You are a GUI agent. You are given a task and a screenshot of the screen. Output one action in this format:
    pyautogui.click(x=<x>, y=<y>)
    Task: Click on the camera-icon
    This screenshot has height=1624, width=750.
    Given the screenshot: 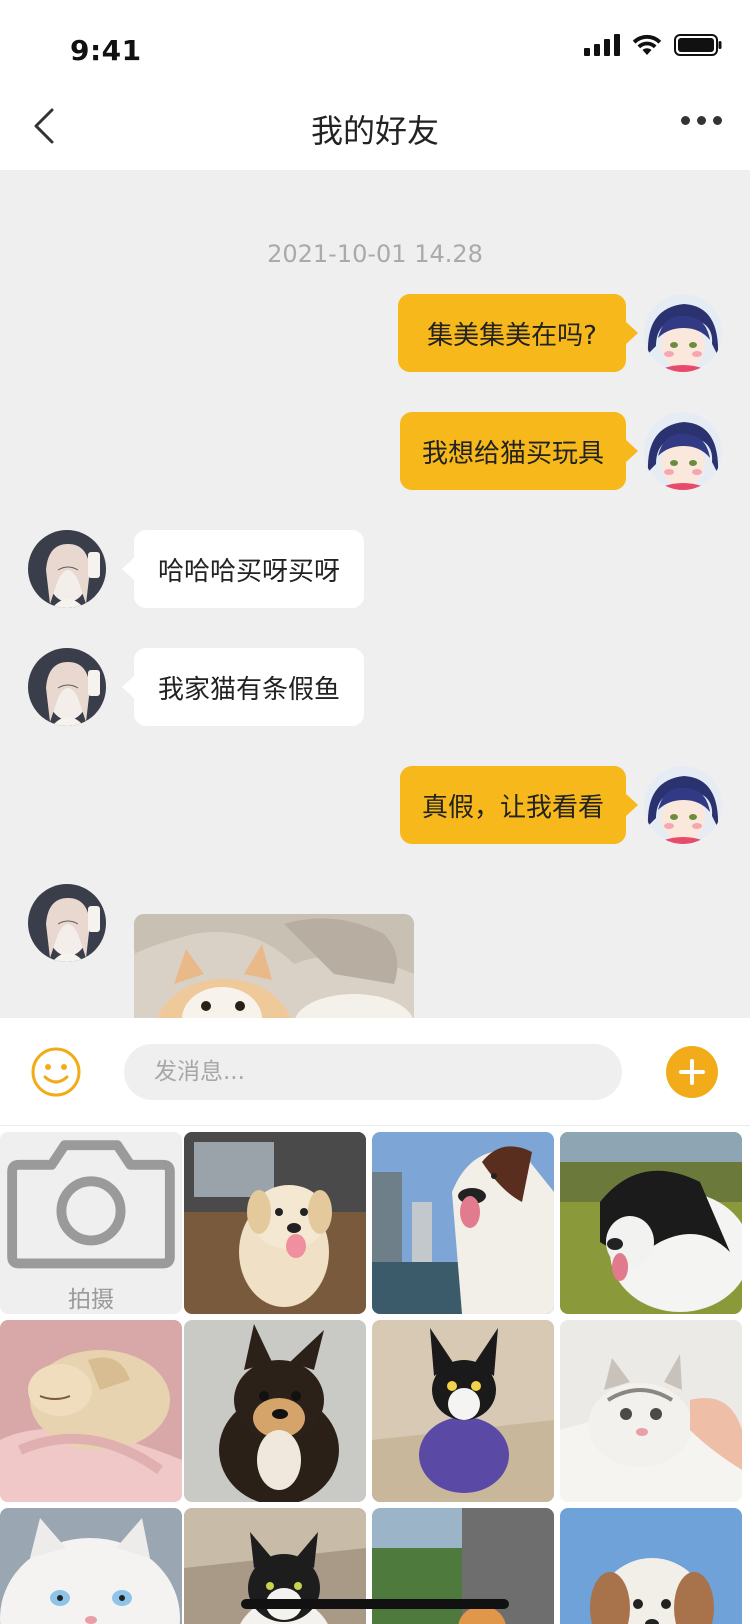 What is the action you would take?
    pyautogui.click(x=91, y=1204)
    